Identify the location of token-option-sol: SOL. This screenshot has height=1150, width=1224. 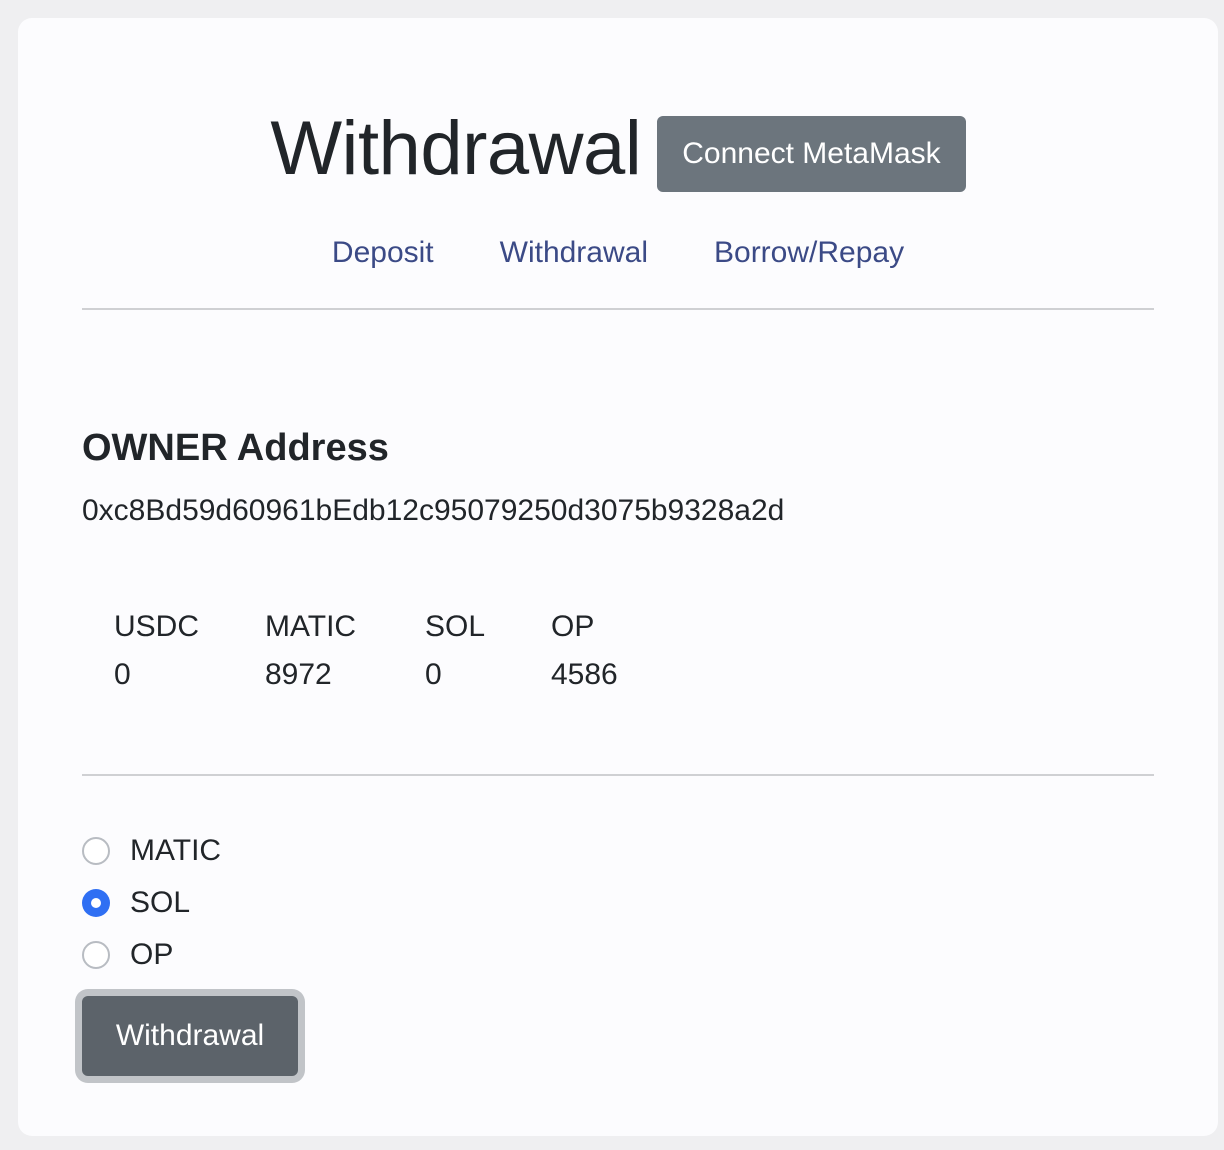
(151, 903).